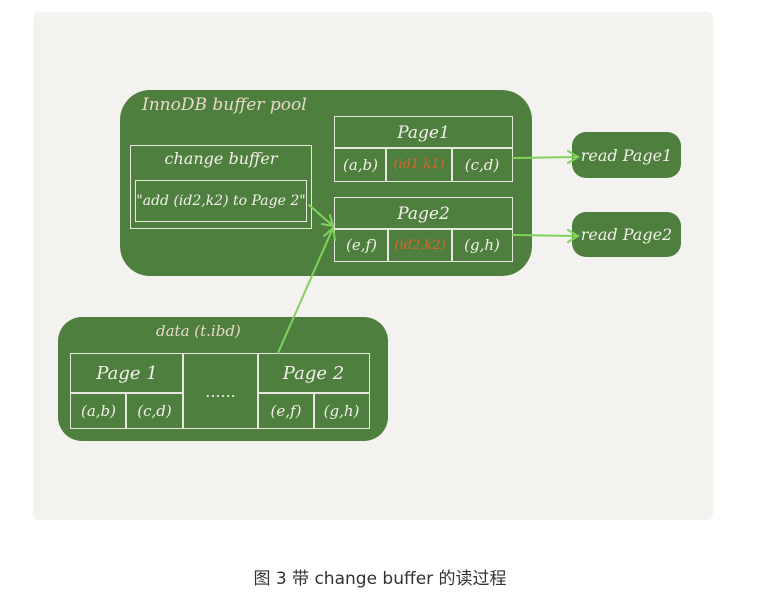 The width and height of the screenshot is (760, 607). What do you see at coordinates (545, 157) in the screenshot?
I see `arrow-page1-to-read` at bounding box center [545, 157].